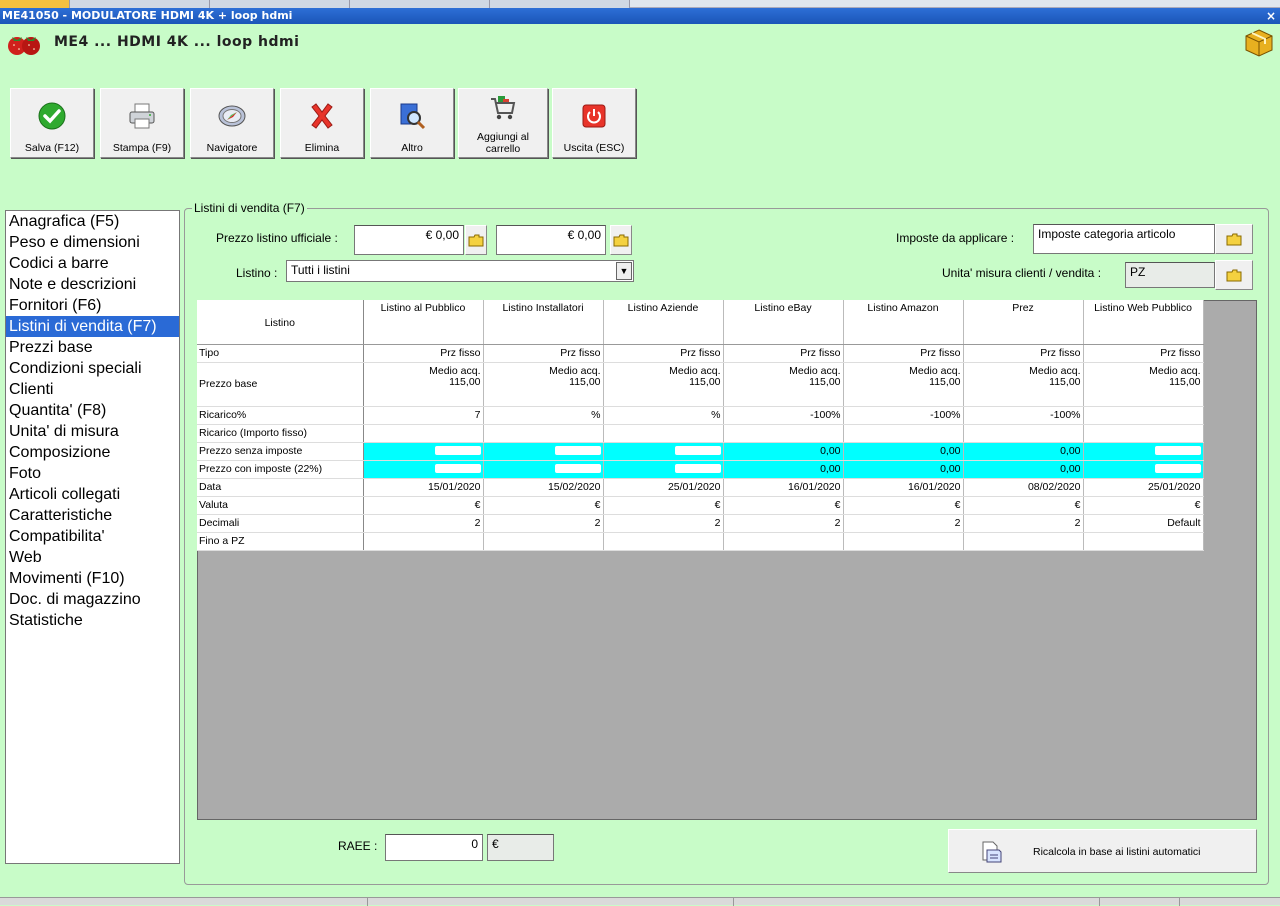  What do you see at coordinates (92, 347) in the screenshot?
I see `sidebar-item: Prezzi base` at bounding box center [92, 347].